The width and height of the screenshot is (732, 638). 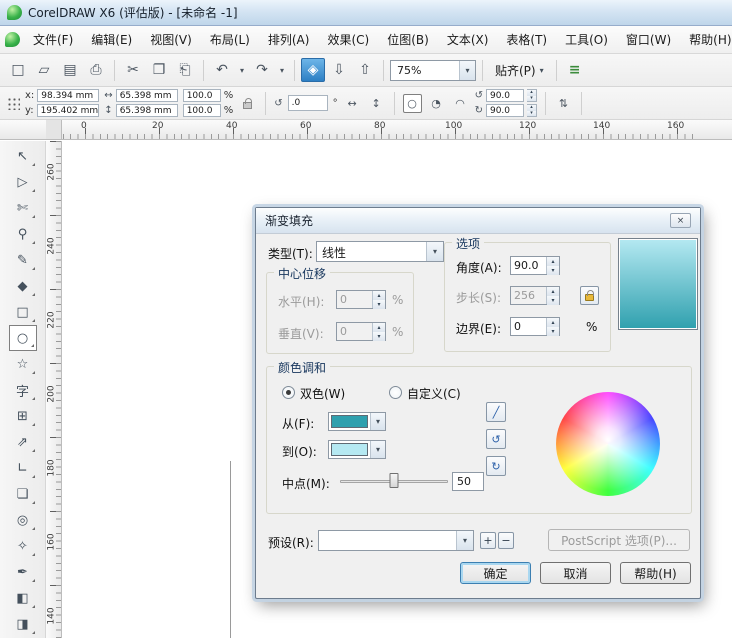 What do you see at coordinates (468, 39) in the screenshot?
I see `menu-text: 文本(X)` at bounding box center [468, 39].